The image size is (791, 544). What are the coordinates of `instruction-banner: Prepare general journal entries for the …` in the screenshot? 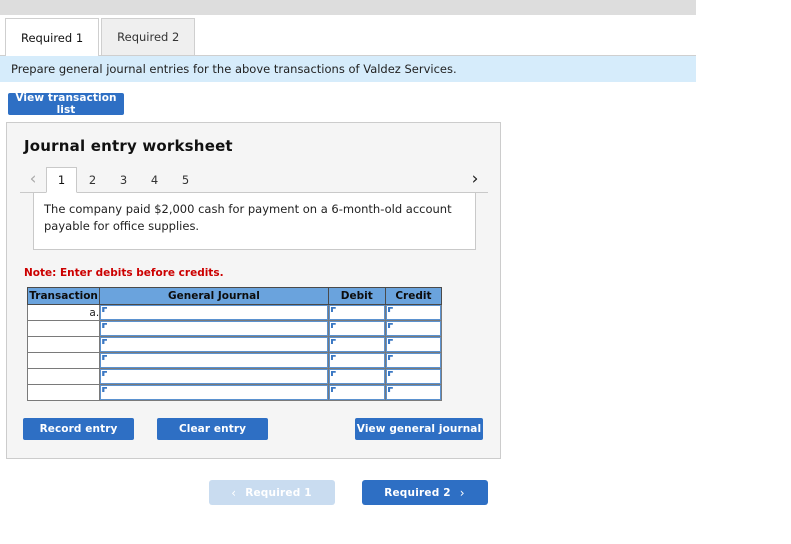 It's located at (348, 69).